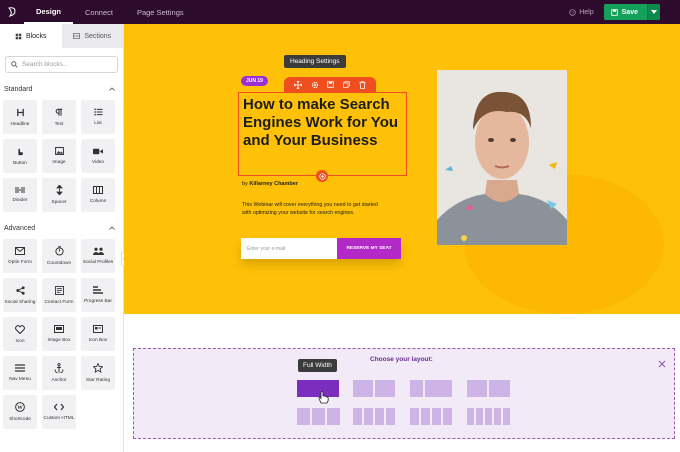 The width and height of the screenshot is (680, 452). I want to click on layout-four-columns-wide, so click(374, 416).